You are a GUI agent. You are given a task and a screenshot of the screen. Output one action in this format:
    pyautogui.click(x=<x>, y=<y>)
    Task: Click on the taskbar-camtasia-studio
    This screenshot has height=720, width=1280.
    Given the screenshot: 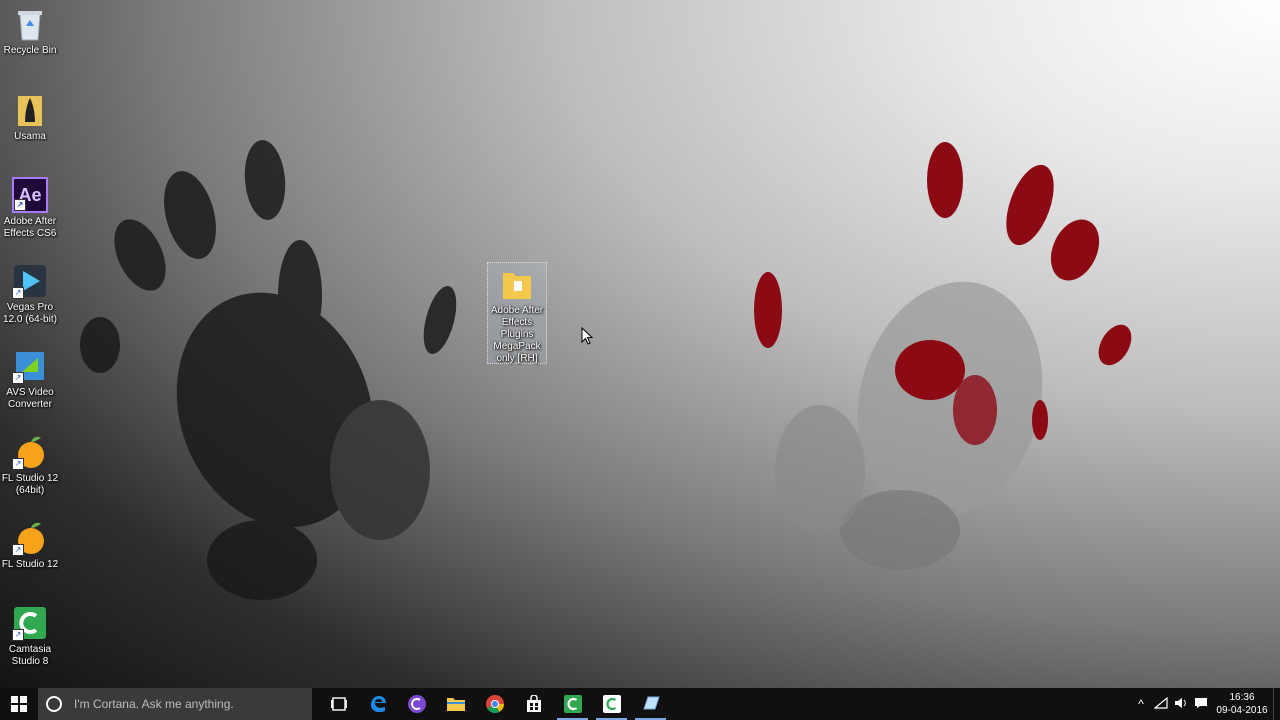 What is the action you would take?
    pyautogui.click(x=572, y=704)
    